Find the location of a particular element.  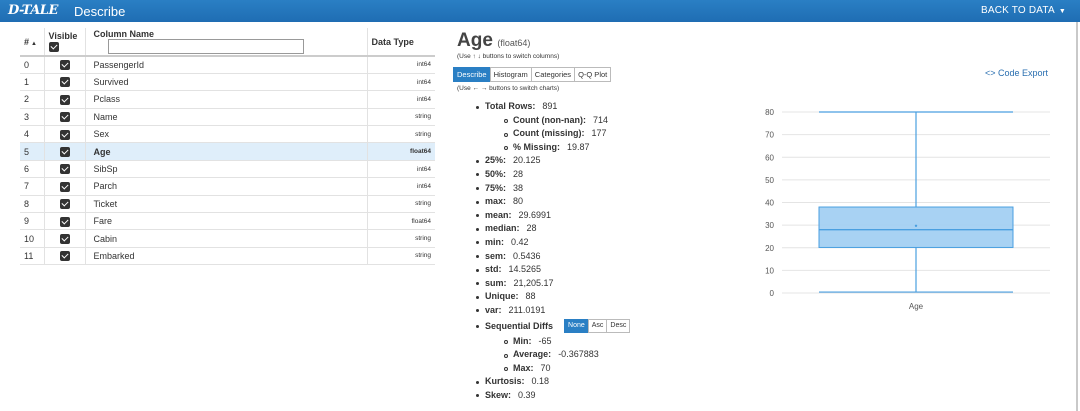

top-bar: D-TALE Describe BACK TO DATA ▼ is located at coordinates (540, 11).